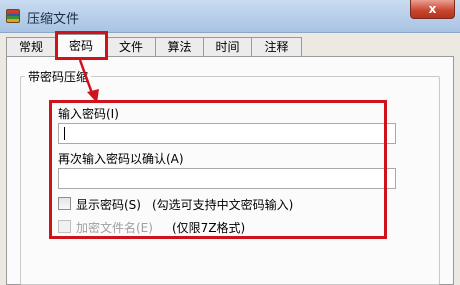 The image size is (460, 285). What do you see at coordinates (227, 133) in the screenshot?
I see `password-input` at bounding box center [227, 133].